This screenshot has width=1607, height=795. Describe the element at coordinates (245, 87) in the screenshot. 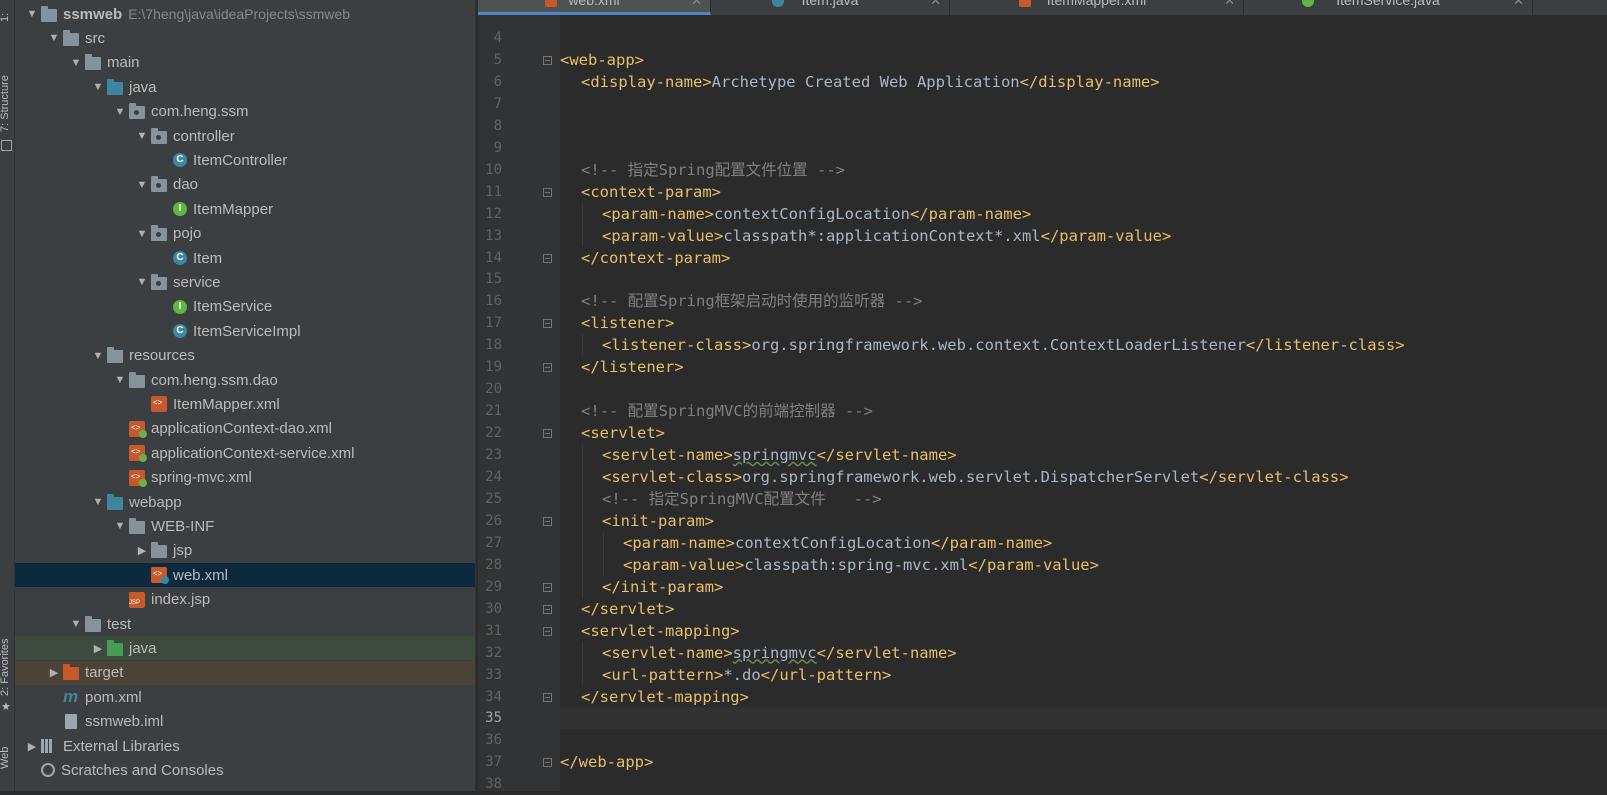

I see `tree-row: ▼ java` at that location.